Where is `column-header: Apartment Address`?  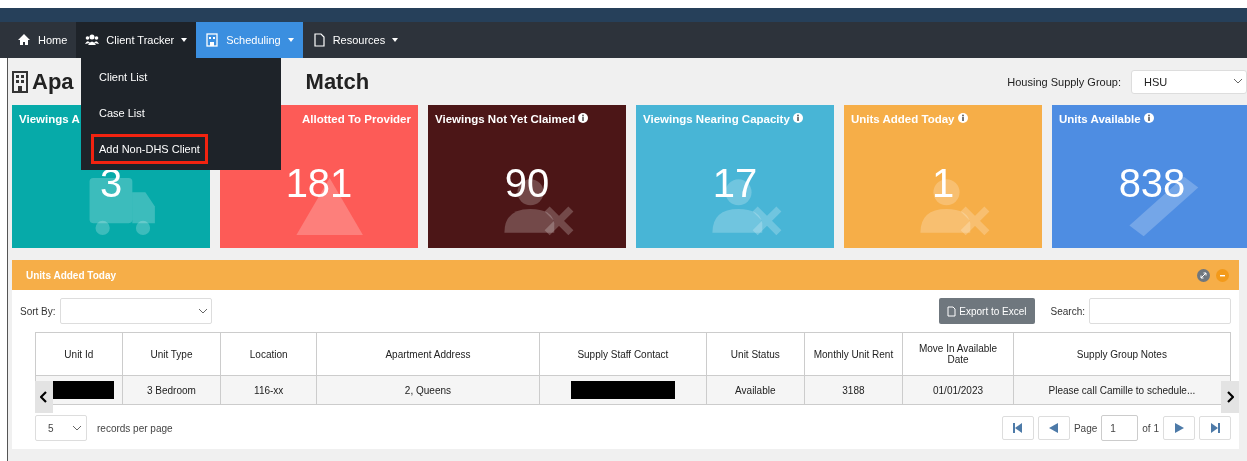
column-header: Apartment Address is located at coordinates (428, 354).